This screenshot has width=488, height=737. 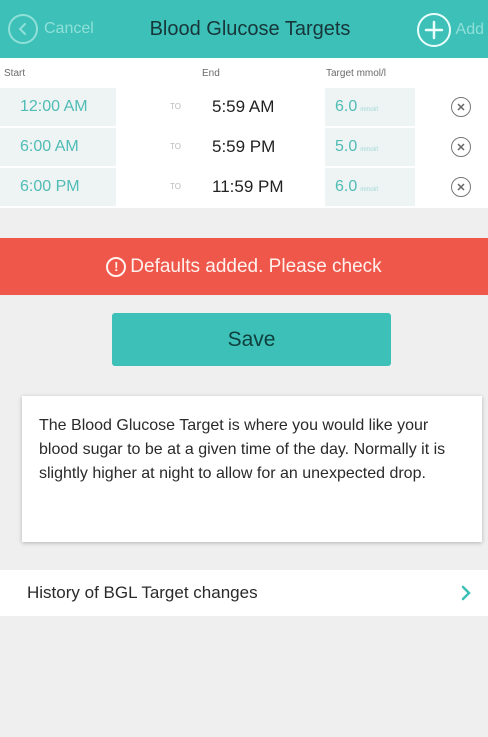 I want to click on history-link: History of BGL Target changes, so click(x=244, y=593).